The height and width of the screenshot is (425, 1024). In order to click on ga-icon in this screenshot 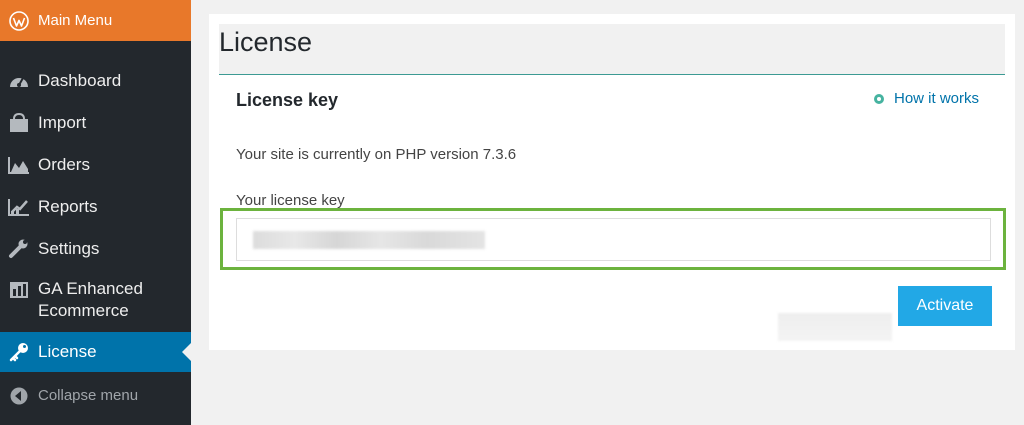, I will do `click(19, 288)`.